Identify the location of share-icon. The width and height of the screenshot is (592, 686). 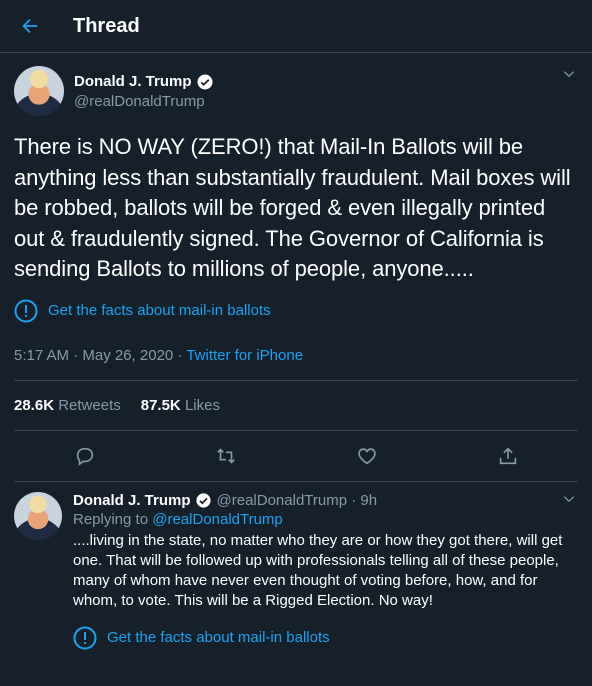
(507, 455).